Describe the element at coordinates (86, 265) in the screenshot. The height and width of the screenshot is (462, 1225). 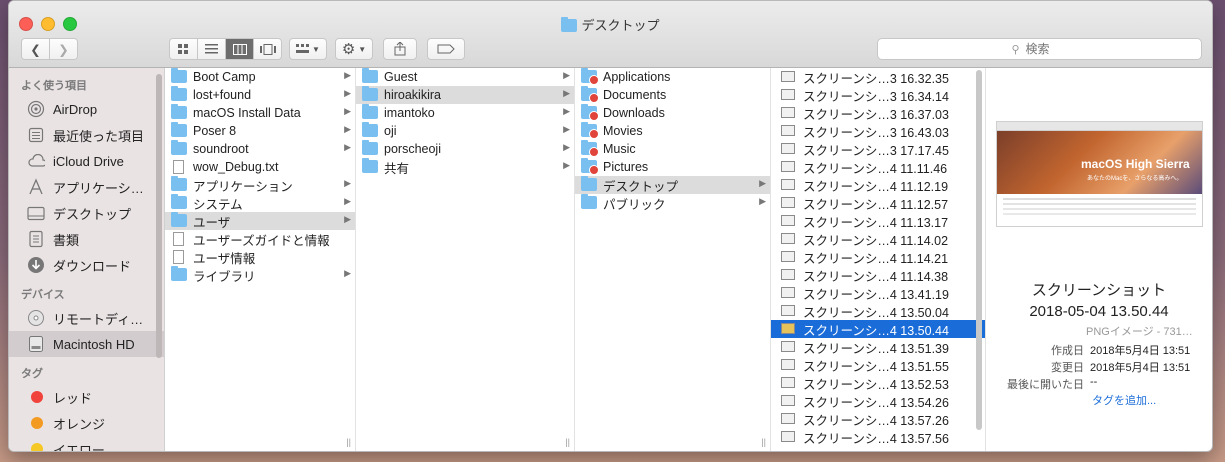
I see `sidebar-item-downloads: ダウンロード` at that location.